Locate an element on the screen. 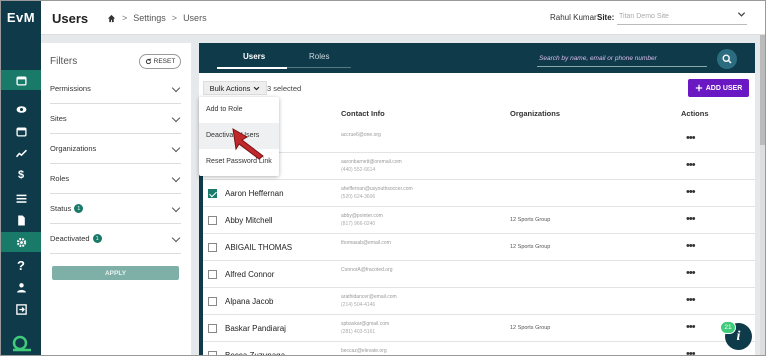  home-icon is located at coordinates (111, 18).